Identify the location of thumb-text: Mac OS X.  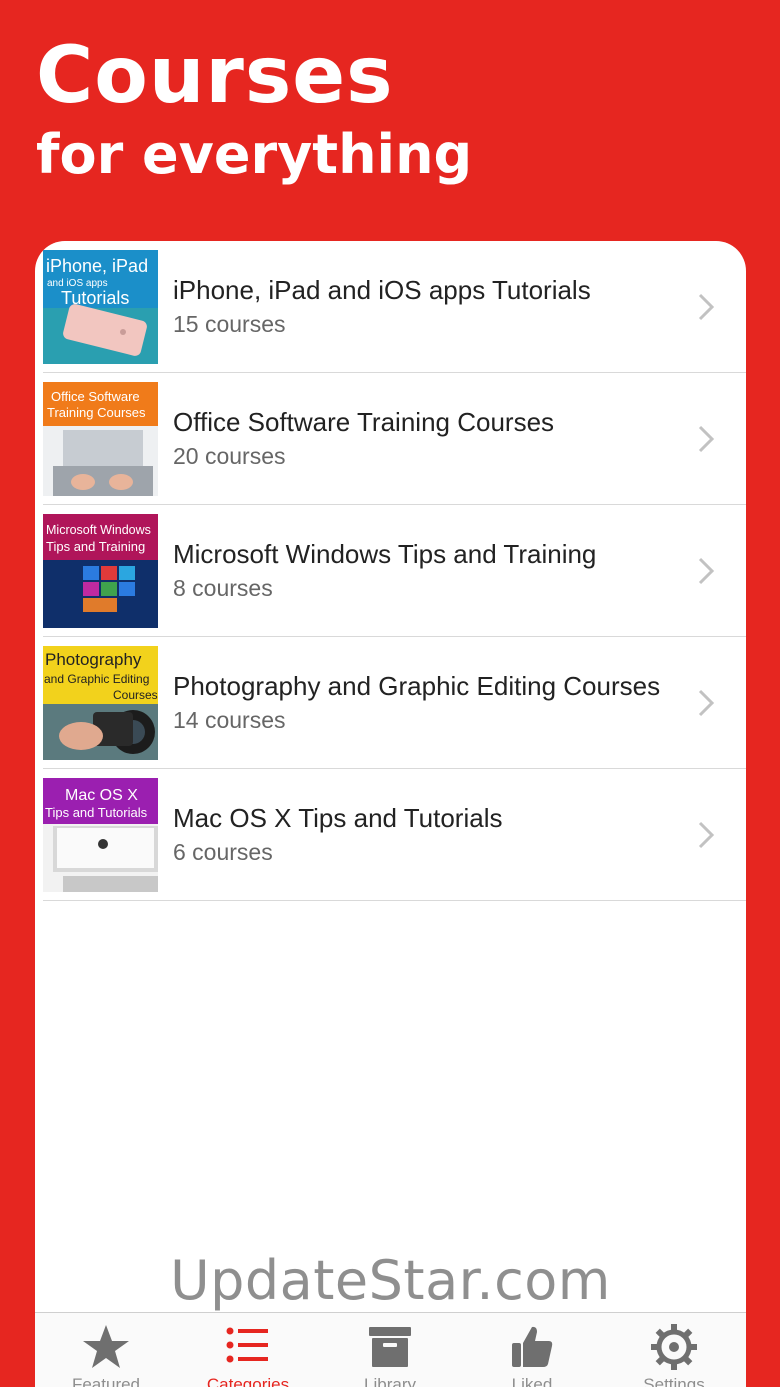
(101, 795).